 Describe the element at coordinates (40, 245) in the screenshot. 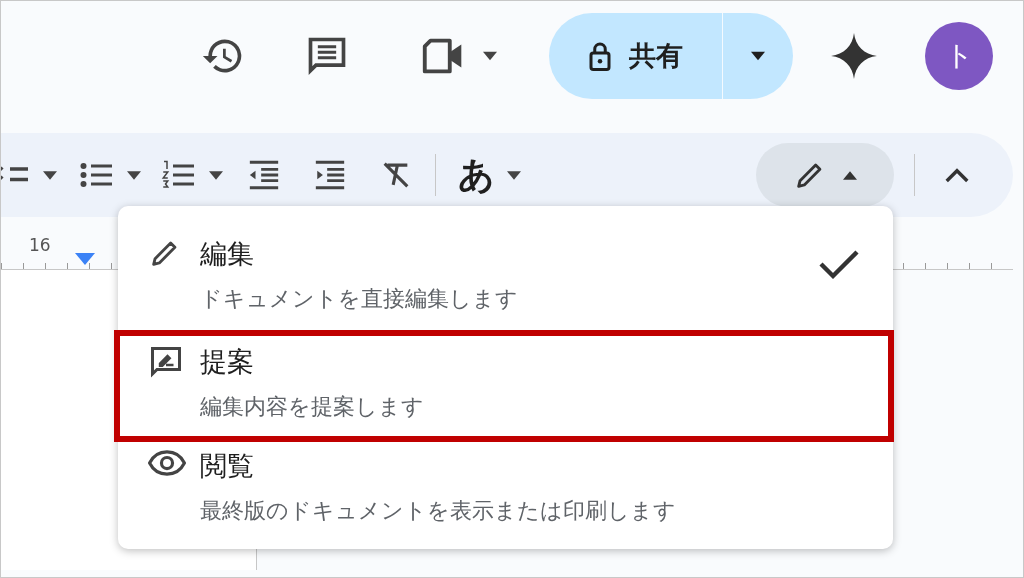

I see `ruler-number: 16` at that location.